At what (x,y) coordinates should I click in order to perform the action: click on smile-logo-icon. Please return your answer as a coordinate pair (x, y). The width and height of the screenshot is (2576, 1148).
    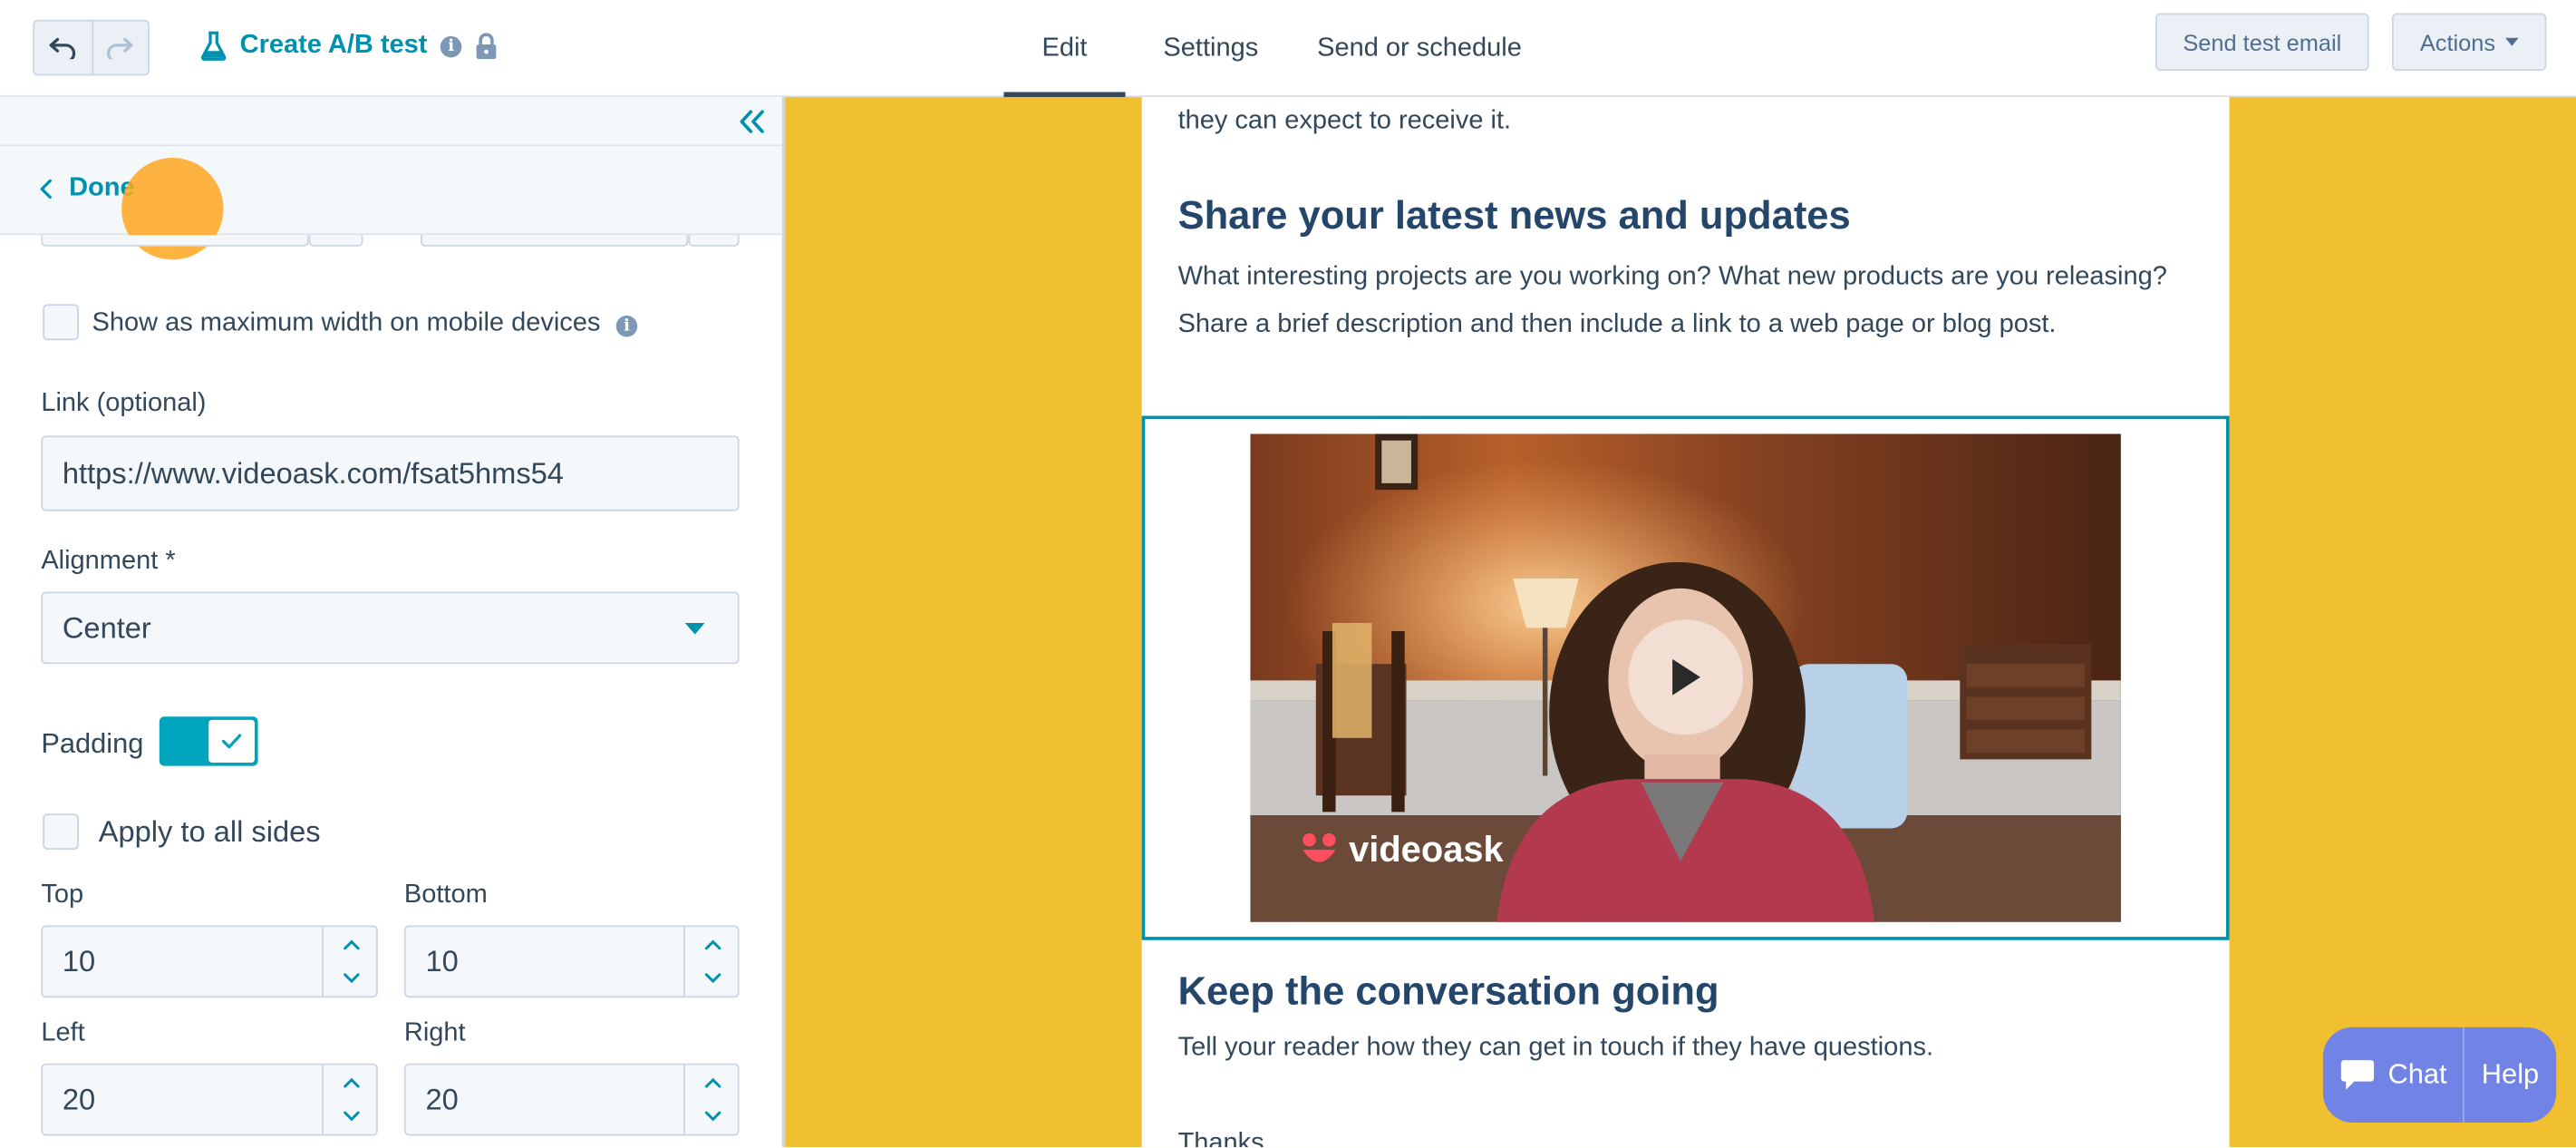
    Looking at the image, I should click on (1319, 847).